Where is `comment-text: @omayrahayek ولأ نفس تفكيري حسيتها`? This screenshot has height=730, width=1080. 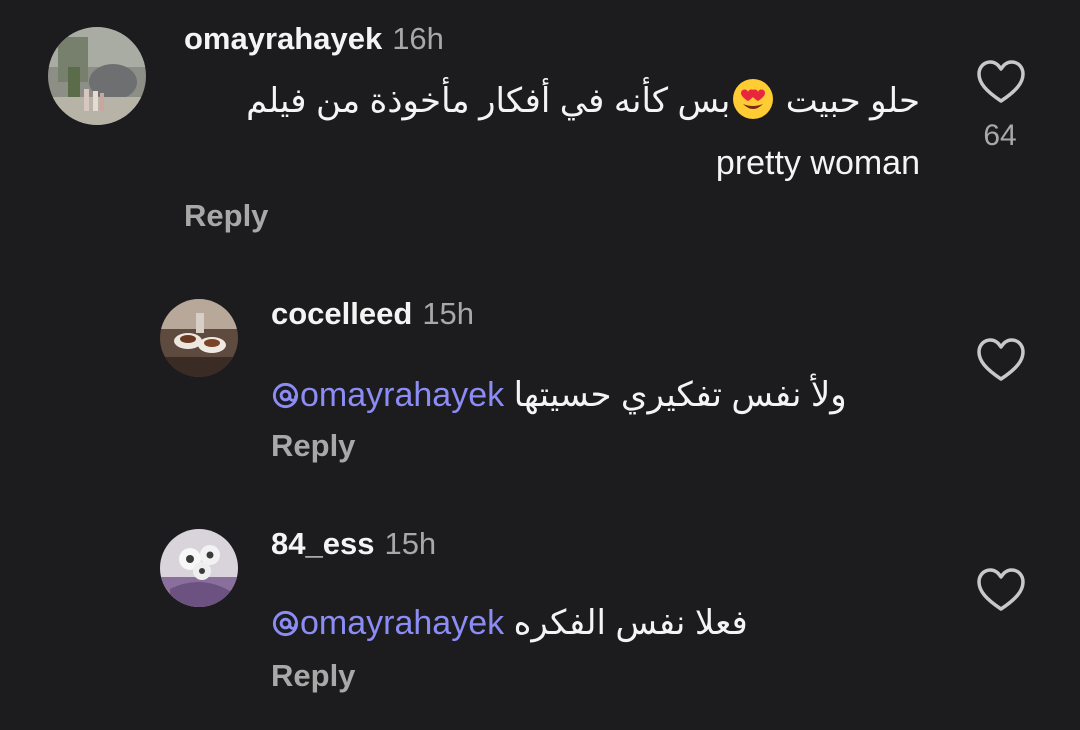
comment-text: @omayrahayek ولأ نفس تفكيري حسيتها is located at coordinates (559, 387).